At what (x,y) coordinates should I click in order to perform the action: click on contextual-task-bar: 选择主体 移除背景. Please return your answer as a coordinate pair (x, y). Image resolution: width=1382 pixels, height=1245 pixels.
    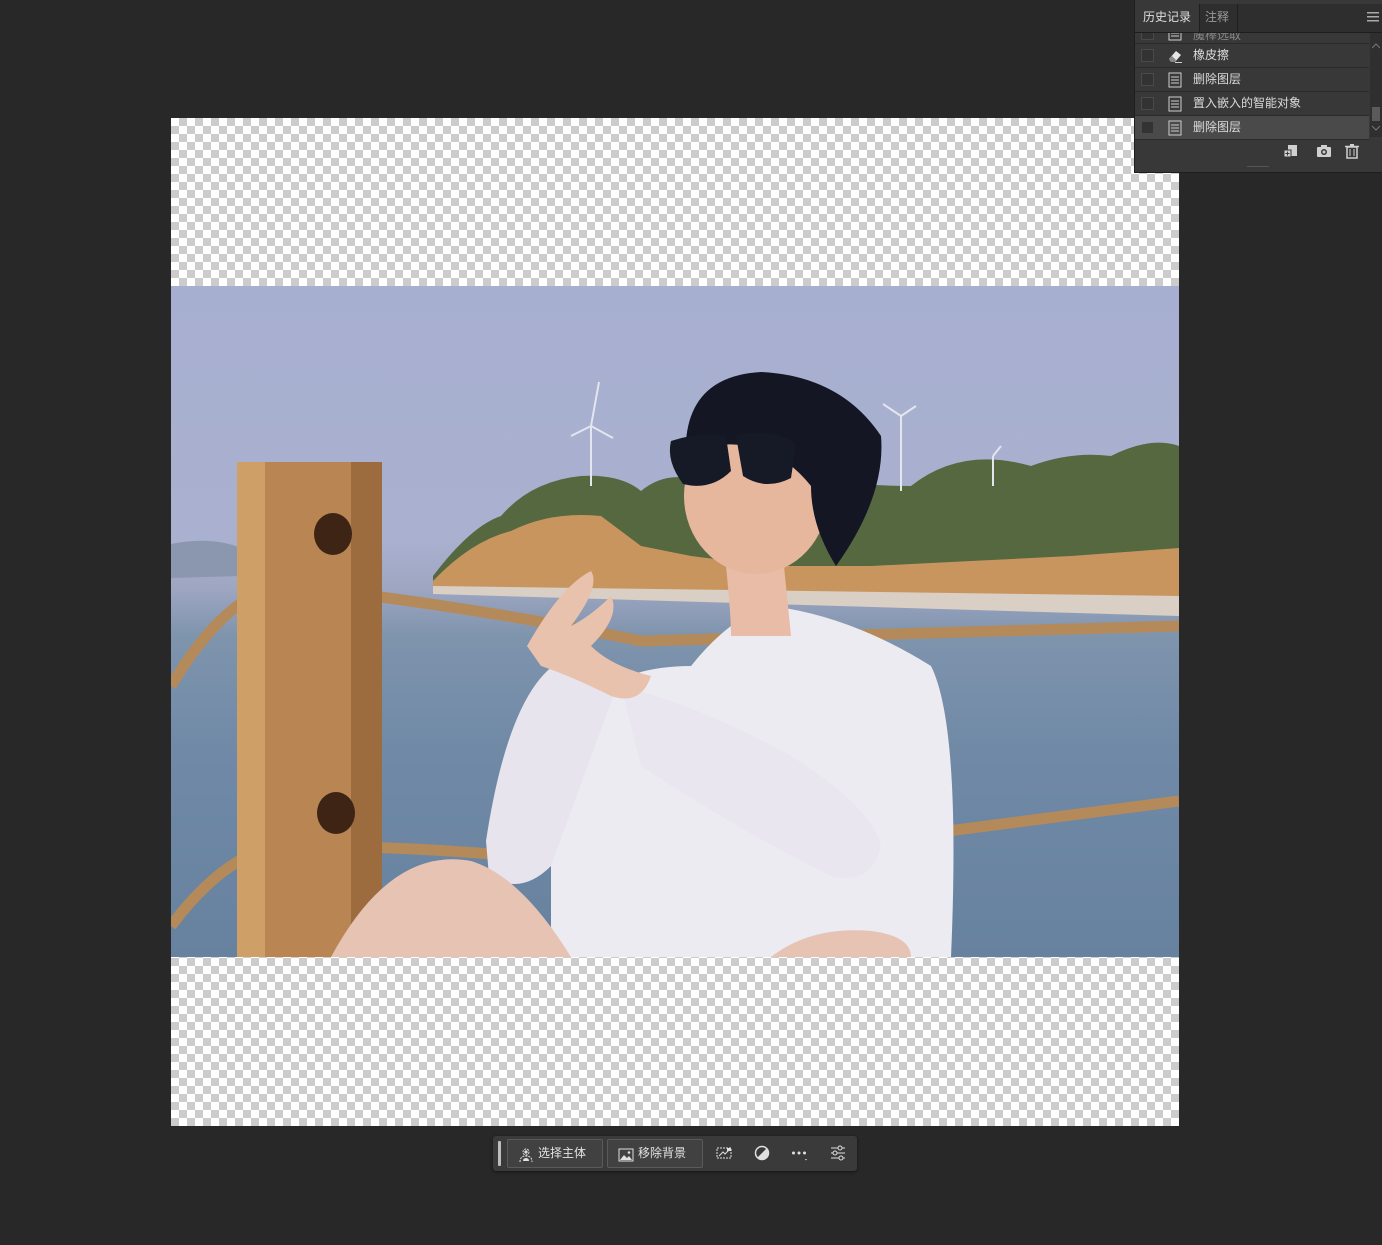
    Looking at the image, I should click on (675, 1153).